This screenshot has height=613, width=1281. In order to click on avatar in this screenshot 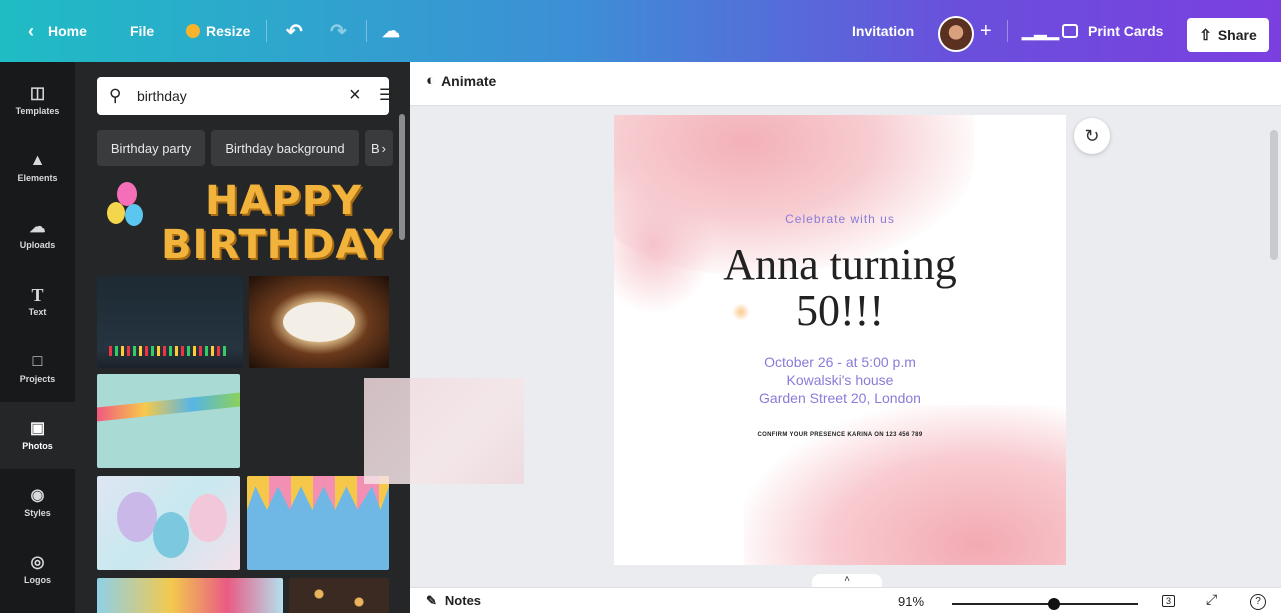, I will do `click(956, 34)`.